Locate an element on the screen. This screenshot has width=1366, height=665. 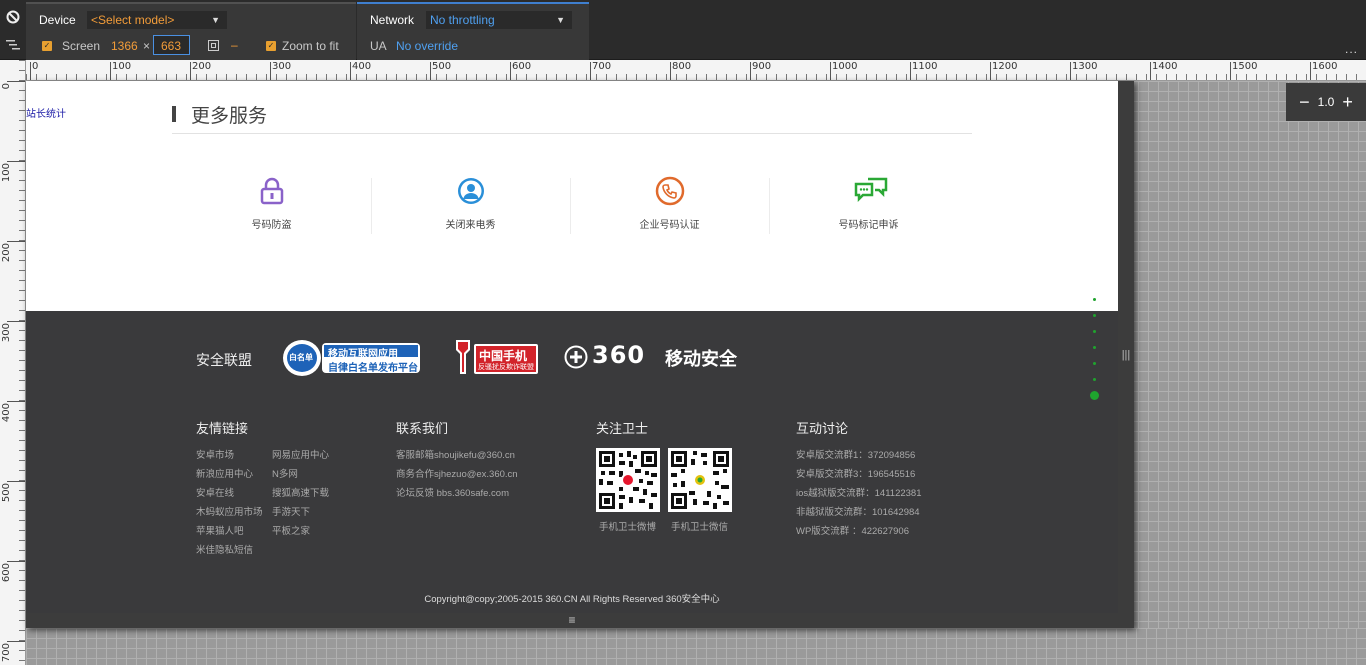
business-email: 商务合作sjhezuo@ex.360.cn is located at coordinates (457, 473).